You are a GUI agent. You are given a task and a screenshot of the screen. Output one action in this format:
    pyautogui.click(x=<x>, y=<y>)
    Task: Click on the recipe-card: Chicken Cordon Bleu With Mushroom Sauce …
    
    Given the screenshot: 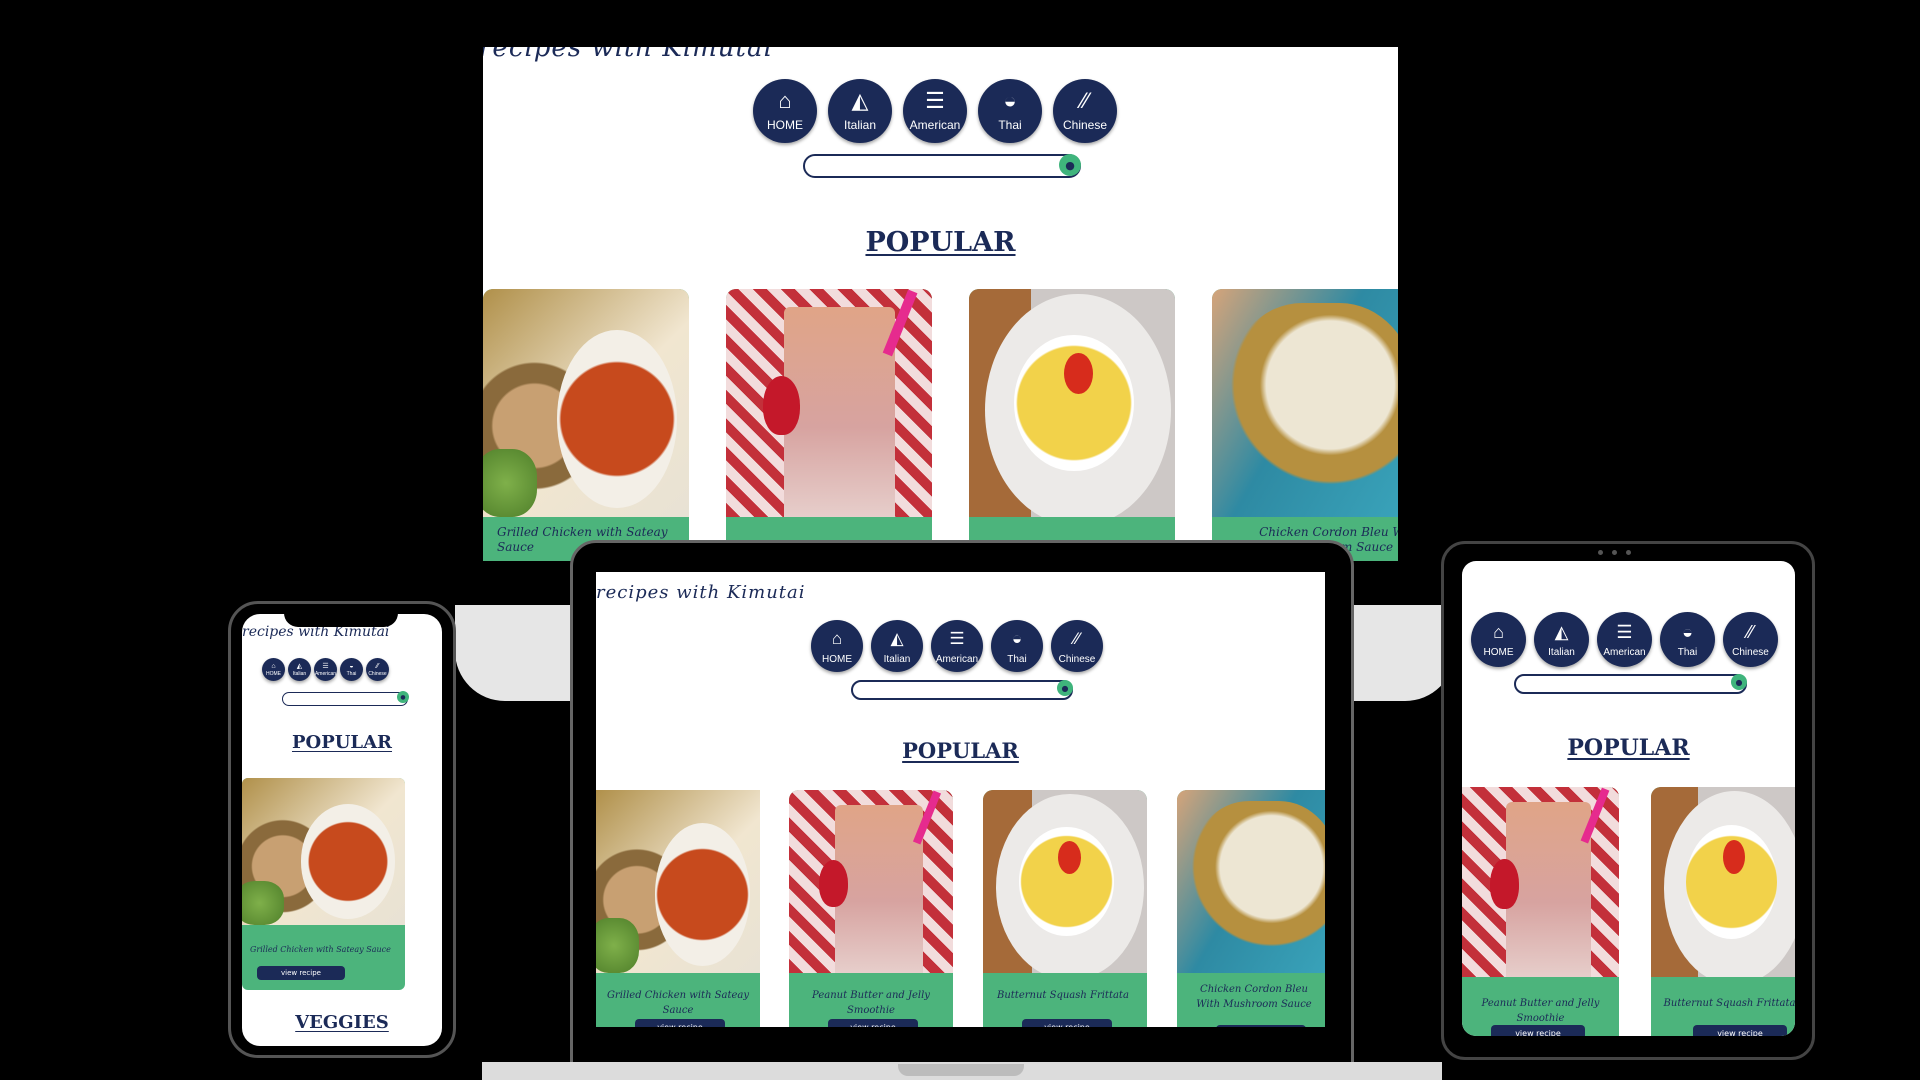 What is the action you would take?
    pyautogui.click(x=1251, y=908)
    